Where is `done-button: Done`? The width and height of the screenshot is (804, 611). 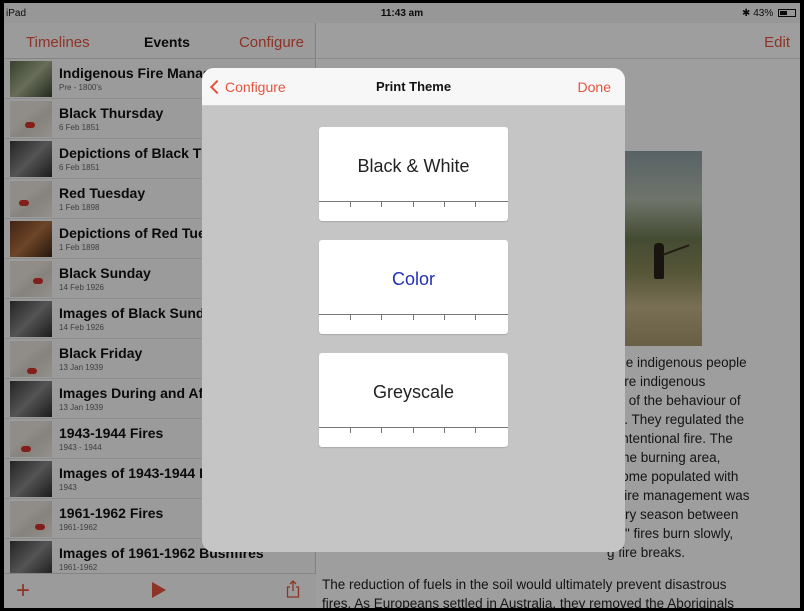
done-button: Done is located at coordinates (594, 87).